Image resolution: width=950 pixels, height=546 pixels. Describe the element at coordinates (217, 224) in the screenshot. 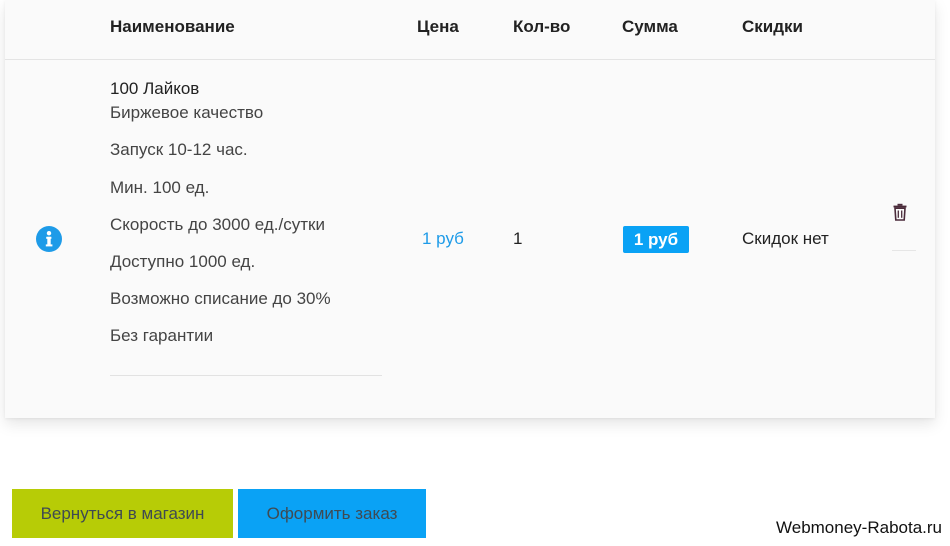

I see `product-feature: Скорость до 3000 ед./сутки` at that location.